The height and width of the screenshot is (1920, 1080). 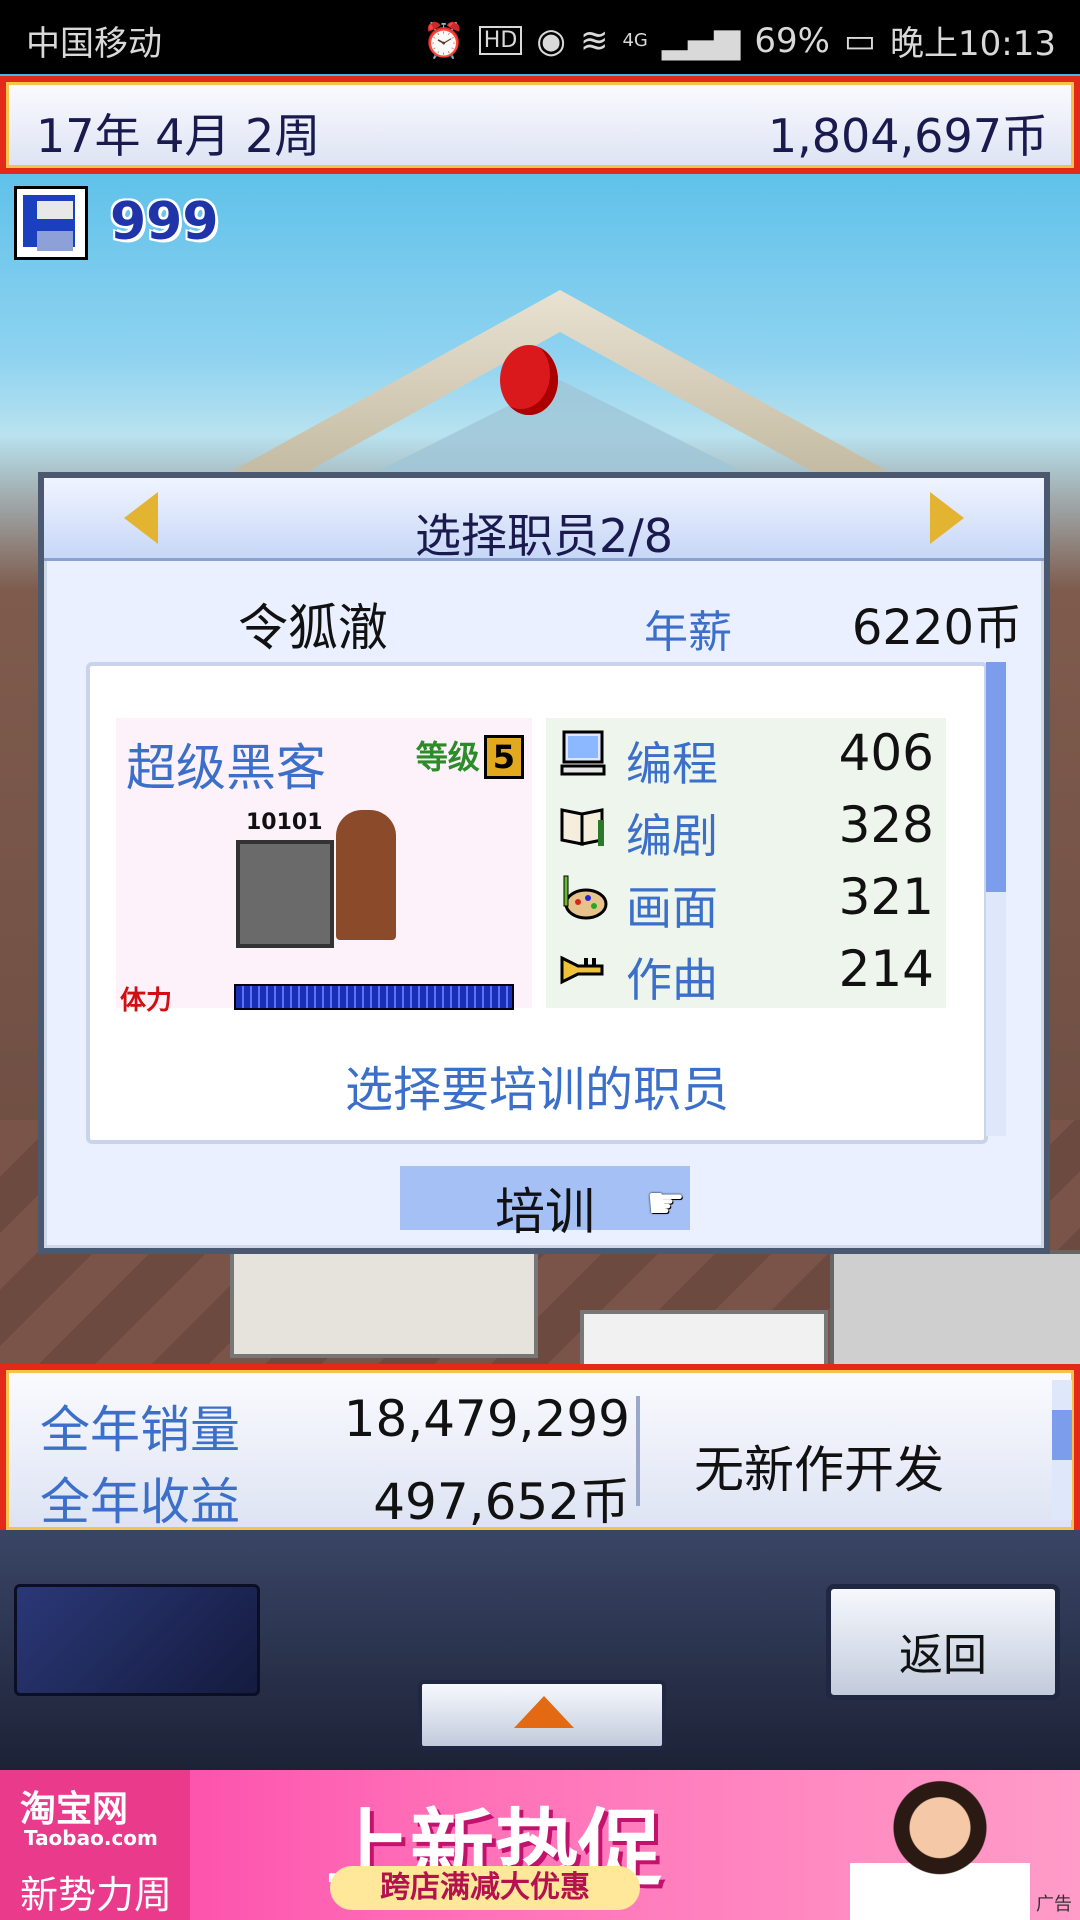 I want to click on ad-brand-sub: 新势力周, so click(x=96, y=1895).